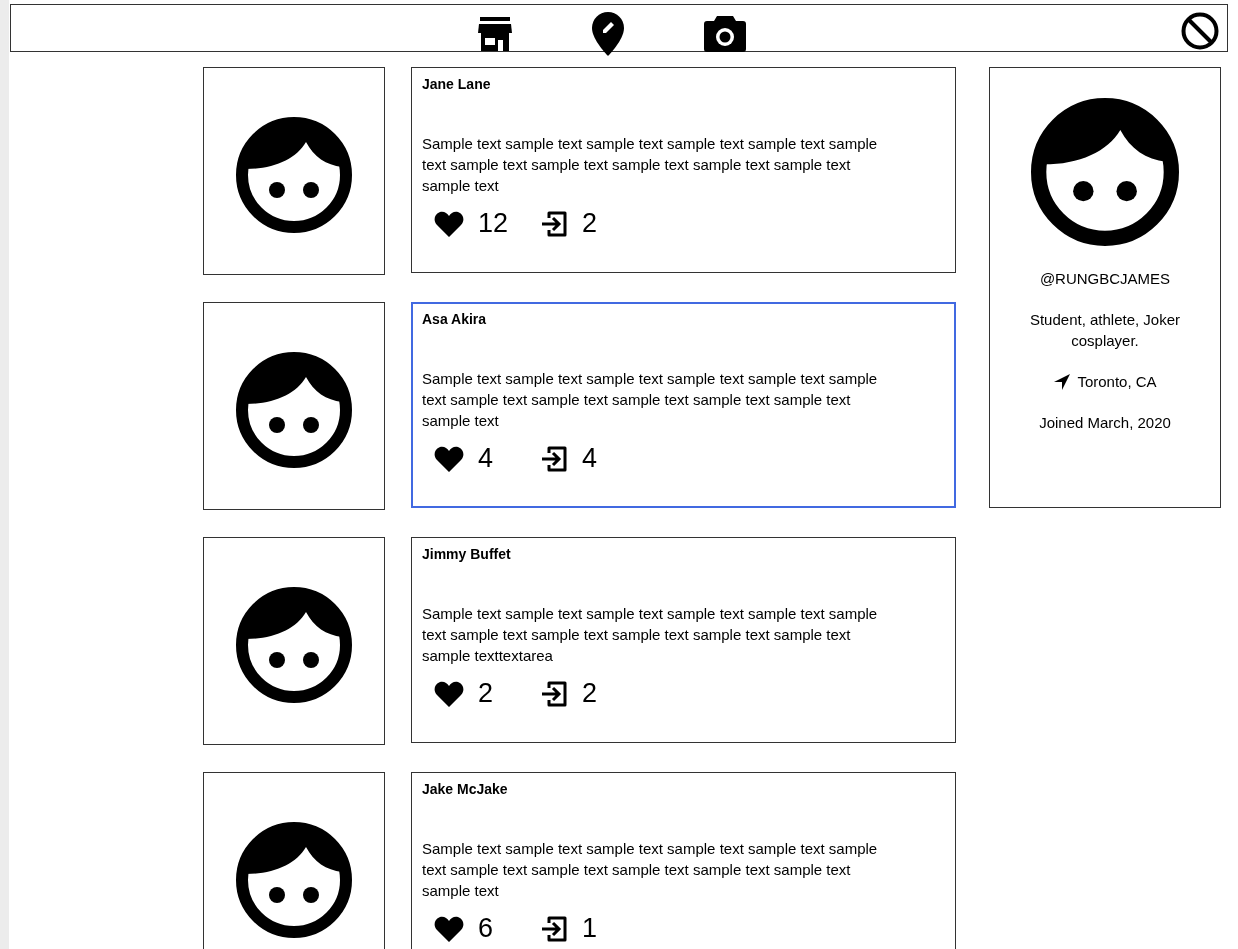 The image size is (1238, 949). I want to click on block-icon, so click(1200, 31).